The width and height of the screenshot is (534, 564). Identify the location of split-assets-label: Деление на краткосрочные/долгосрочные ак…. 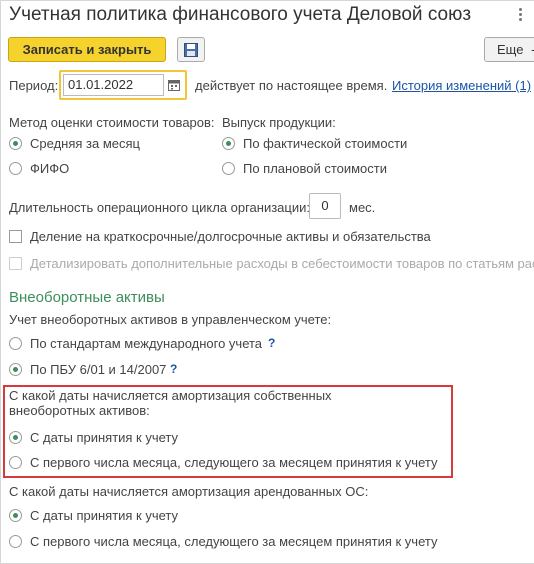
(230, 236).